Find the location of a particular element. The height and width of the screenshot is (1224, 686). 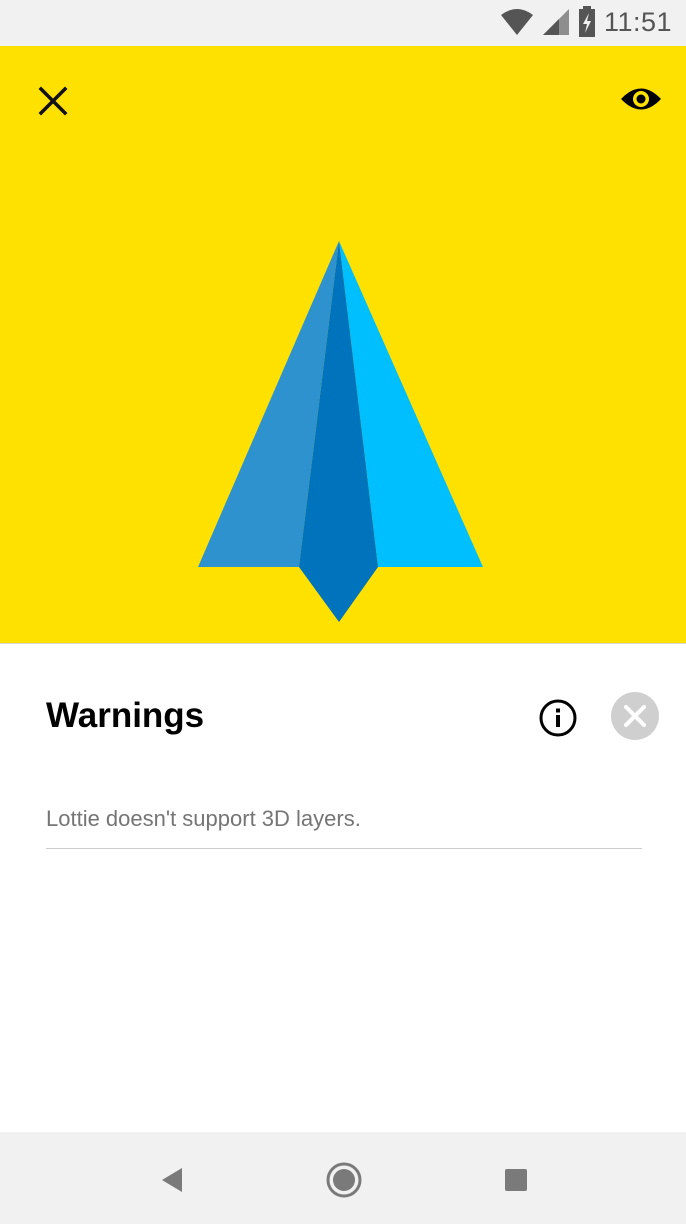

close-circle-icon is located at coordinates (635, 716).